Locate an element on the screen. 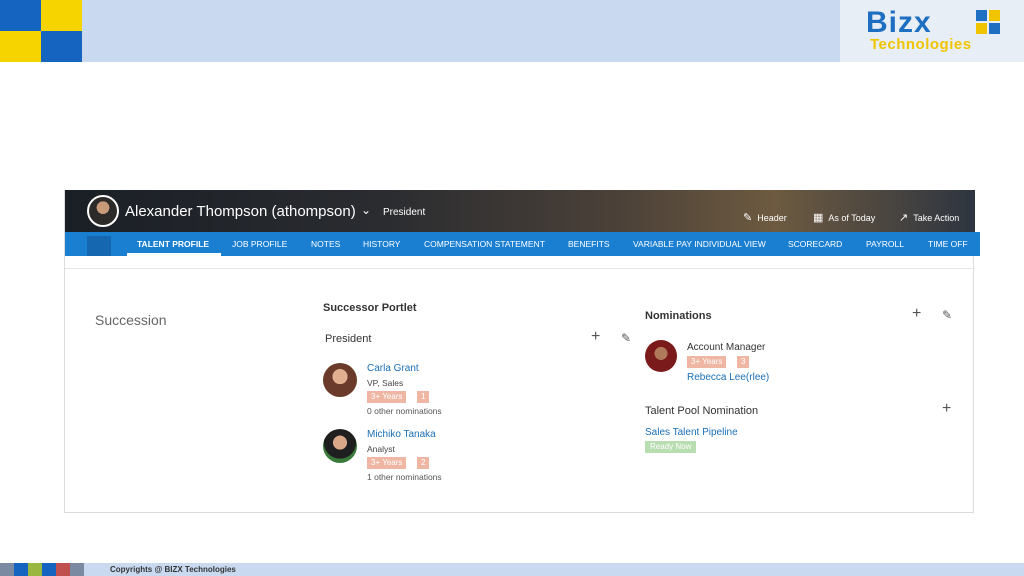 This screenshot has width=1024, height=576. edit-successor-icon: ✎ is located at coordinates (626, 338).